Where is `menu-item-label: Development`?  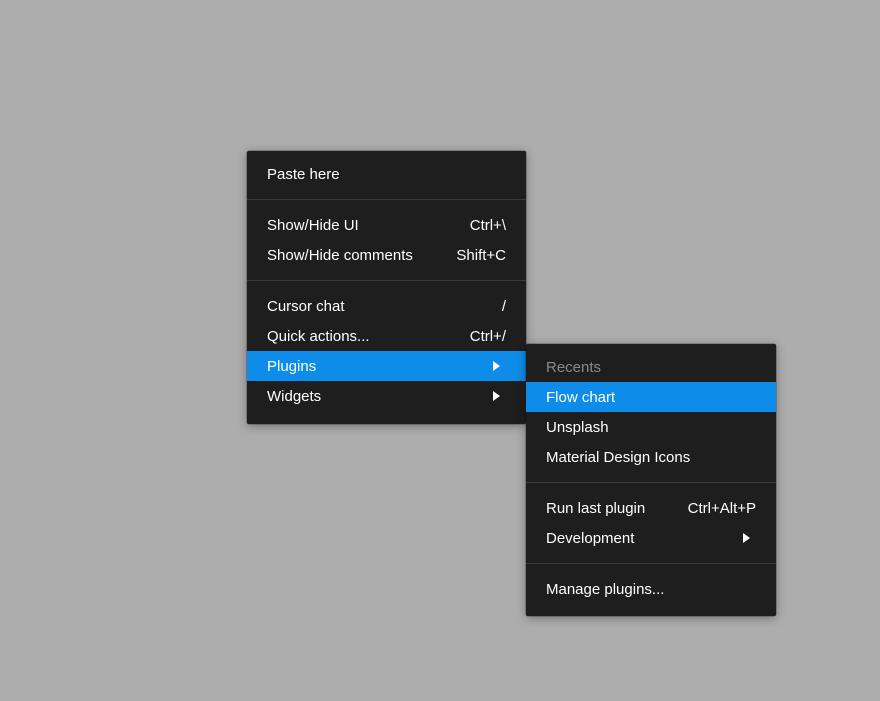 menu-item-label: Development is located at coordinates (590, 538).